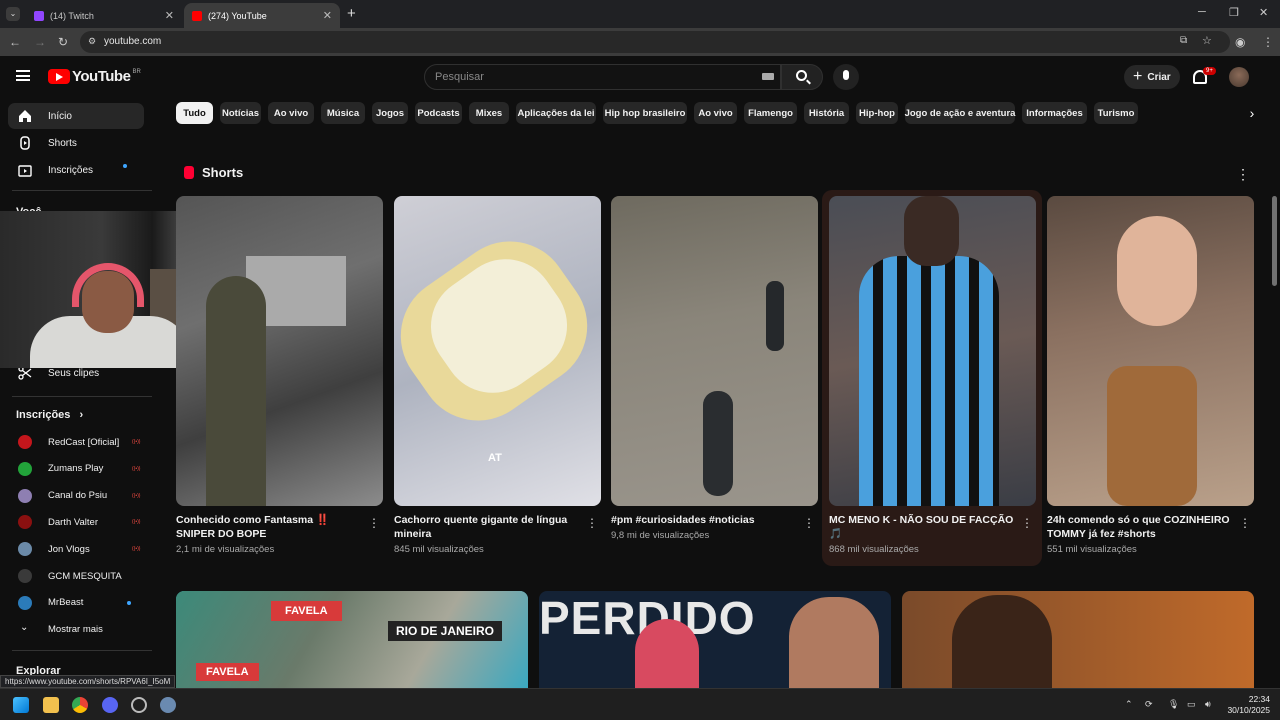 This screenshot has width=1280, height=720. I want to click on tray-chevron-icon: ⌃, so click(1129, 704).